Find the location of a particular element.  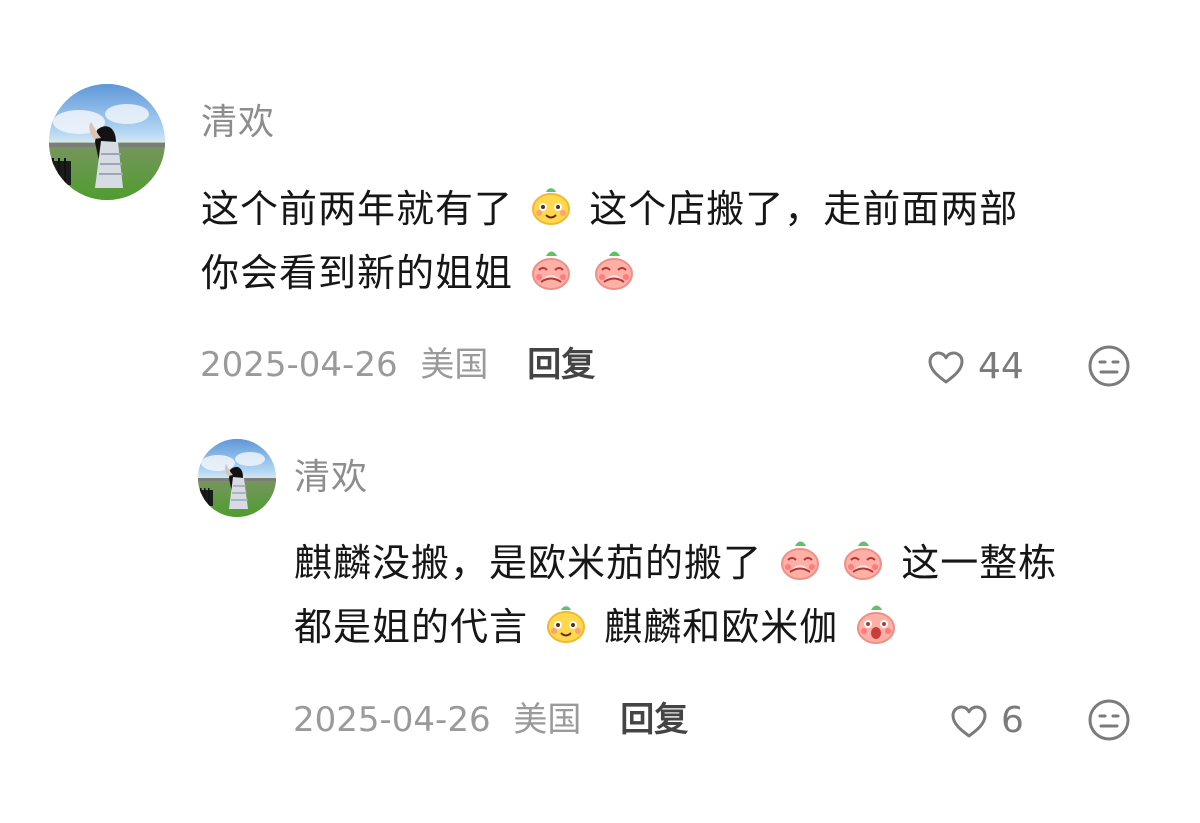

neutral-face-icon is located at coordinates (1109, 720).